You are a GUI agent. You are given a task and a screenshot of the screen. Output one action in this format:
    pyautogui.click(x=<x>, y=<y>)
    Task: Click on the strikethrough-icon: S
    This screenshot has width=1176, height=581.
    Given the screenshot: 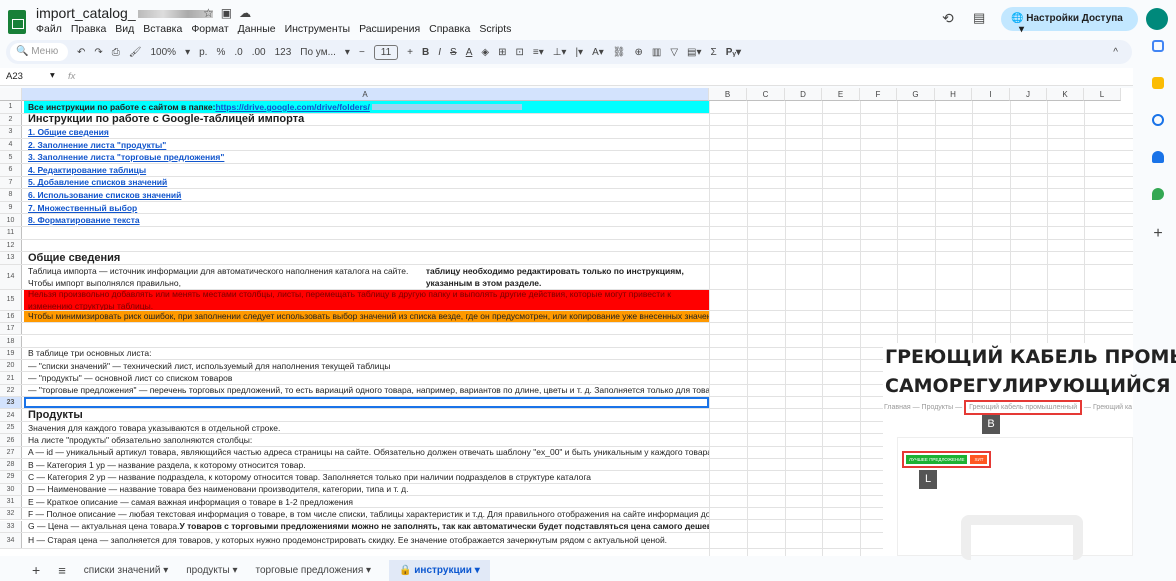 What is the action you would take?
    pyautogui.click(x=453, y=52)
    